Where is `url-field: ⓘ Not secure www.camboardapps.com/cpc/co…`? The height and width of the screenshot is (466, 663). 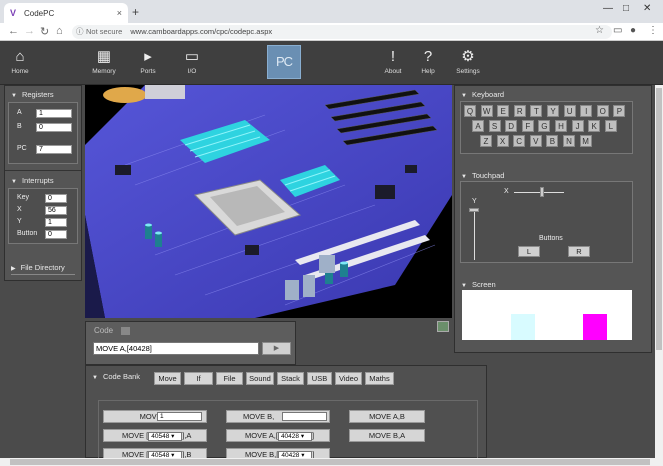 url-field: ⓘ Not secure www.camboardapps.com/cpc/co… is located at coordinates (342, 32).